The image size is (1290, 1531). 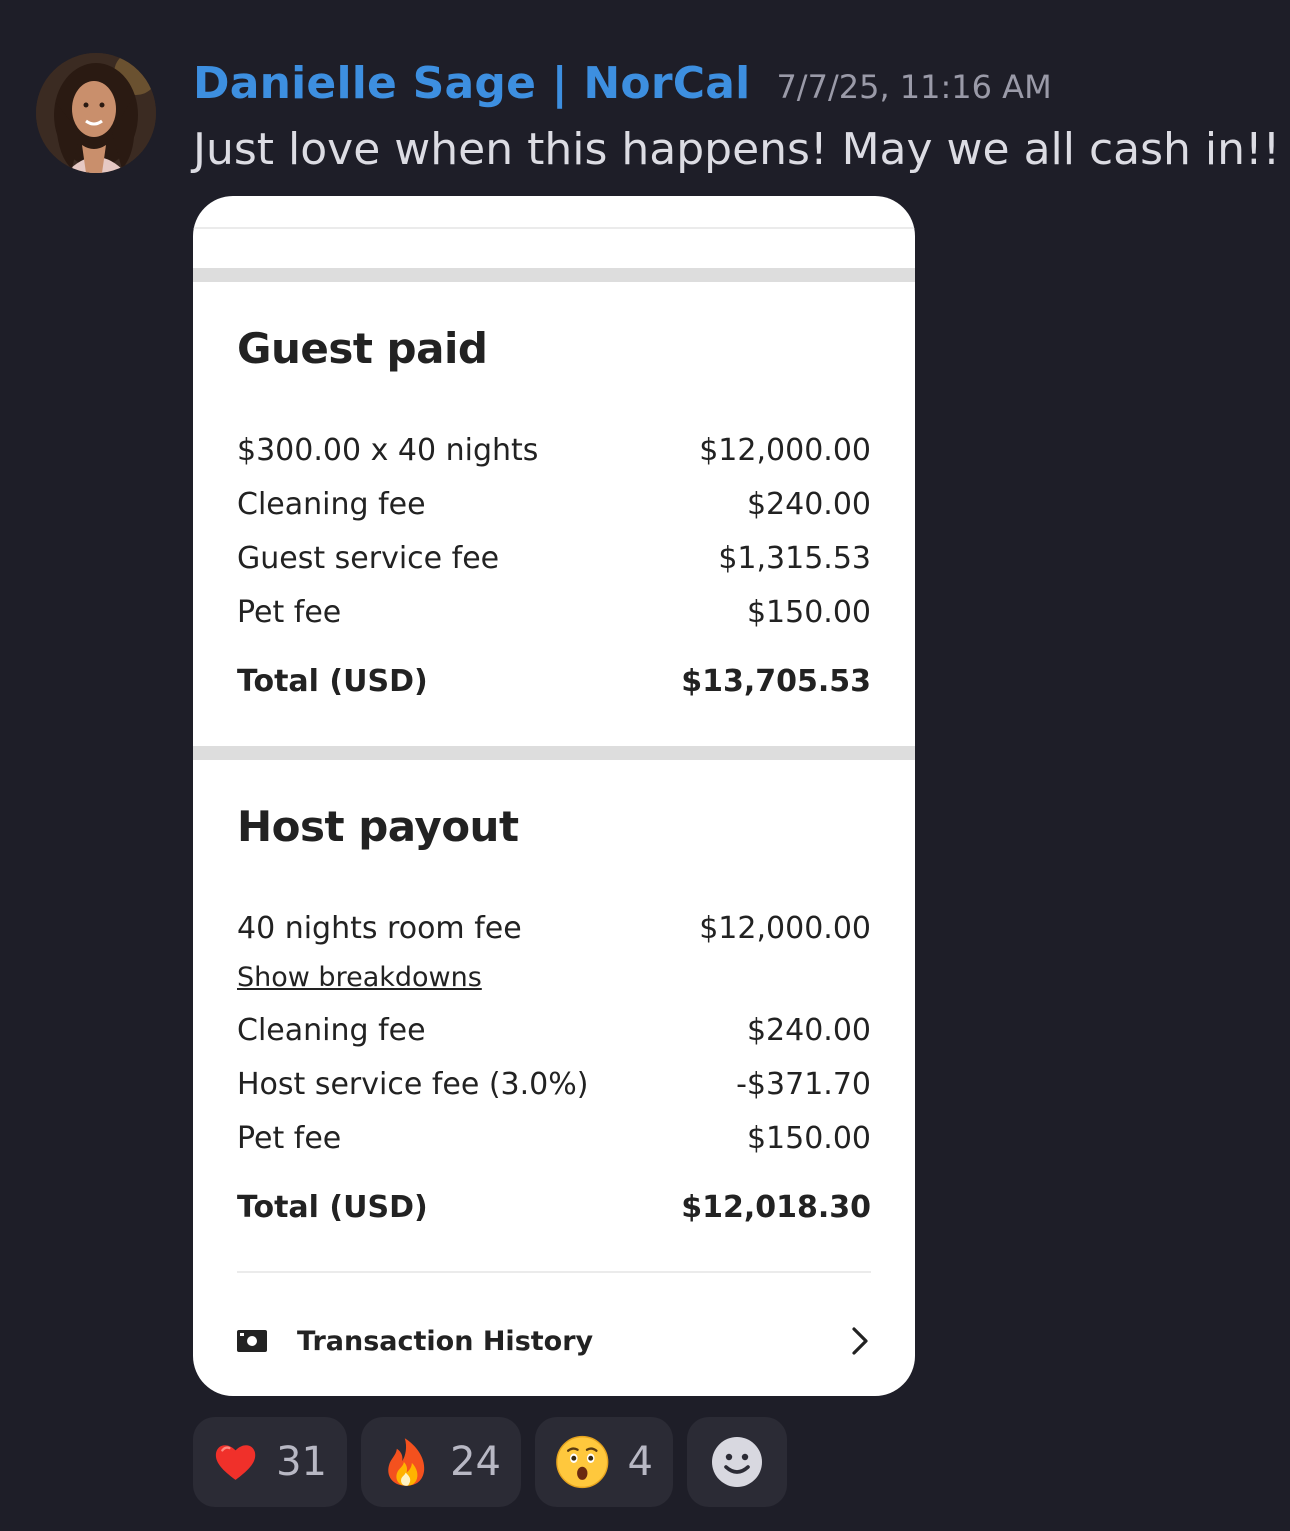 What do you see at coordinates (860, 1341) in the screenshot?
I see `chevron-right-icon` at bounding box center [860, 1341].